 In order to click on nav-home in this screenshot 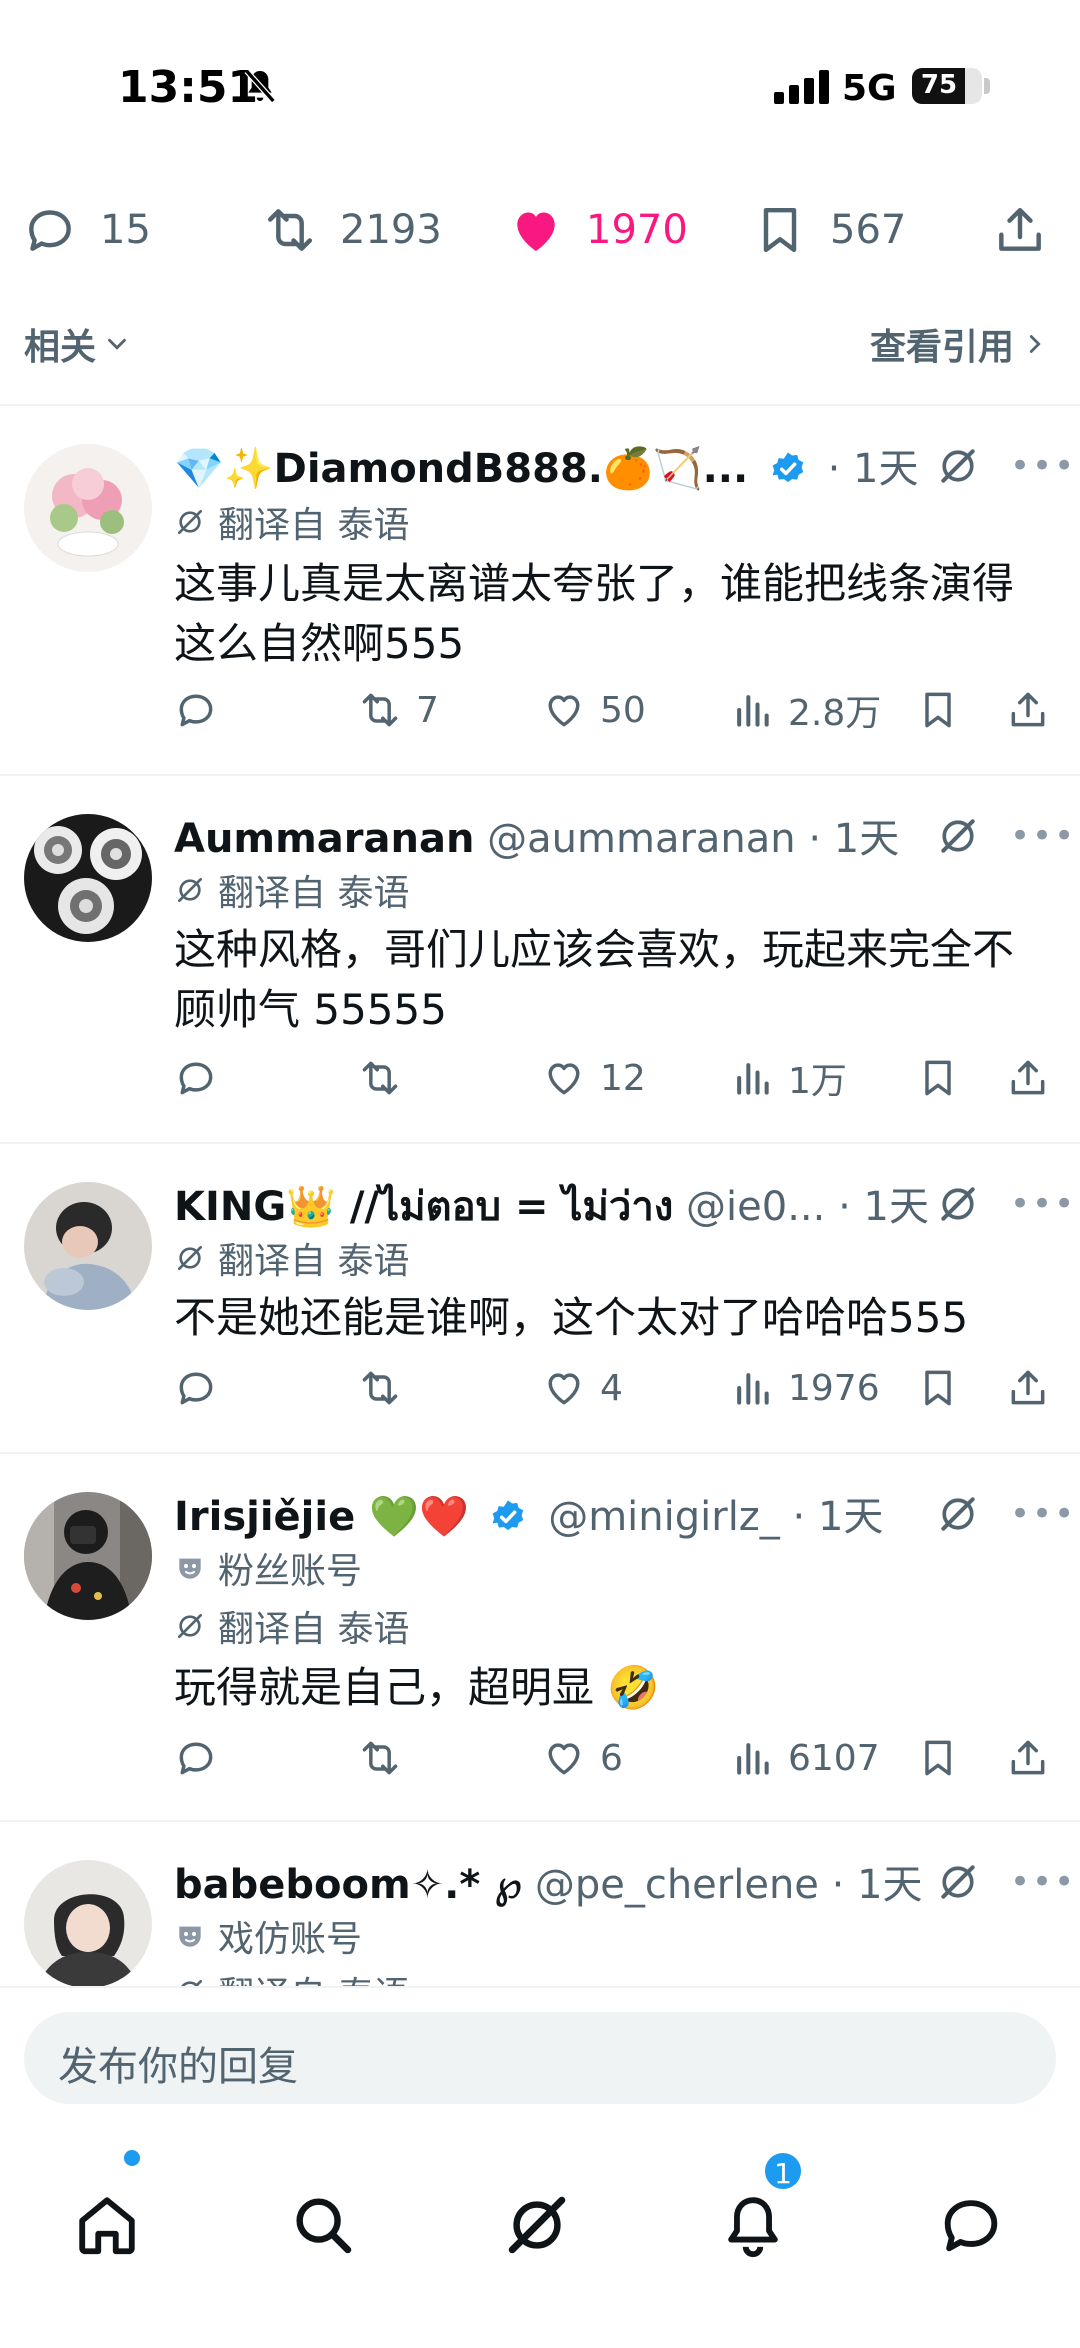, I will do `click(107, 2225)`.